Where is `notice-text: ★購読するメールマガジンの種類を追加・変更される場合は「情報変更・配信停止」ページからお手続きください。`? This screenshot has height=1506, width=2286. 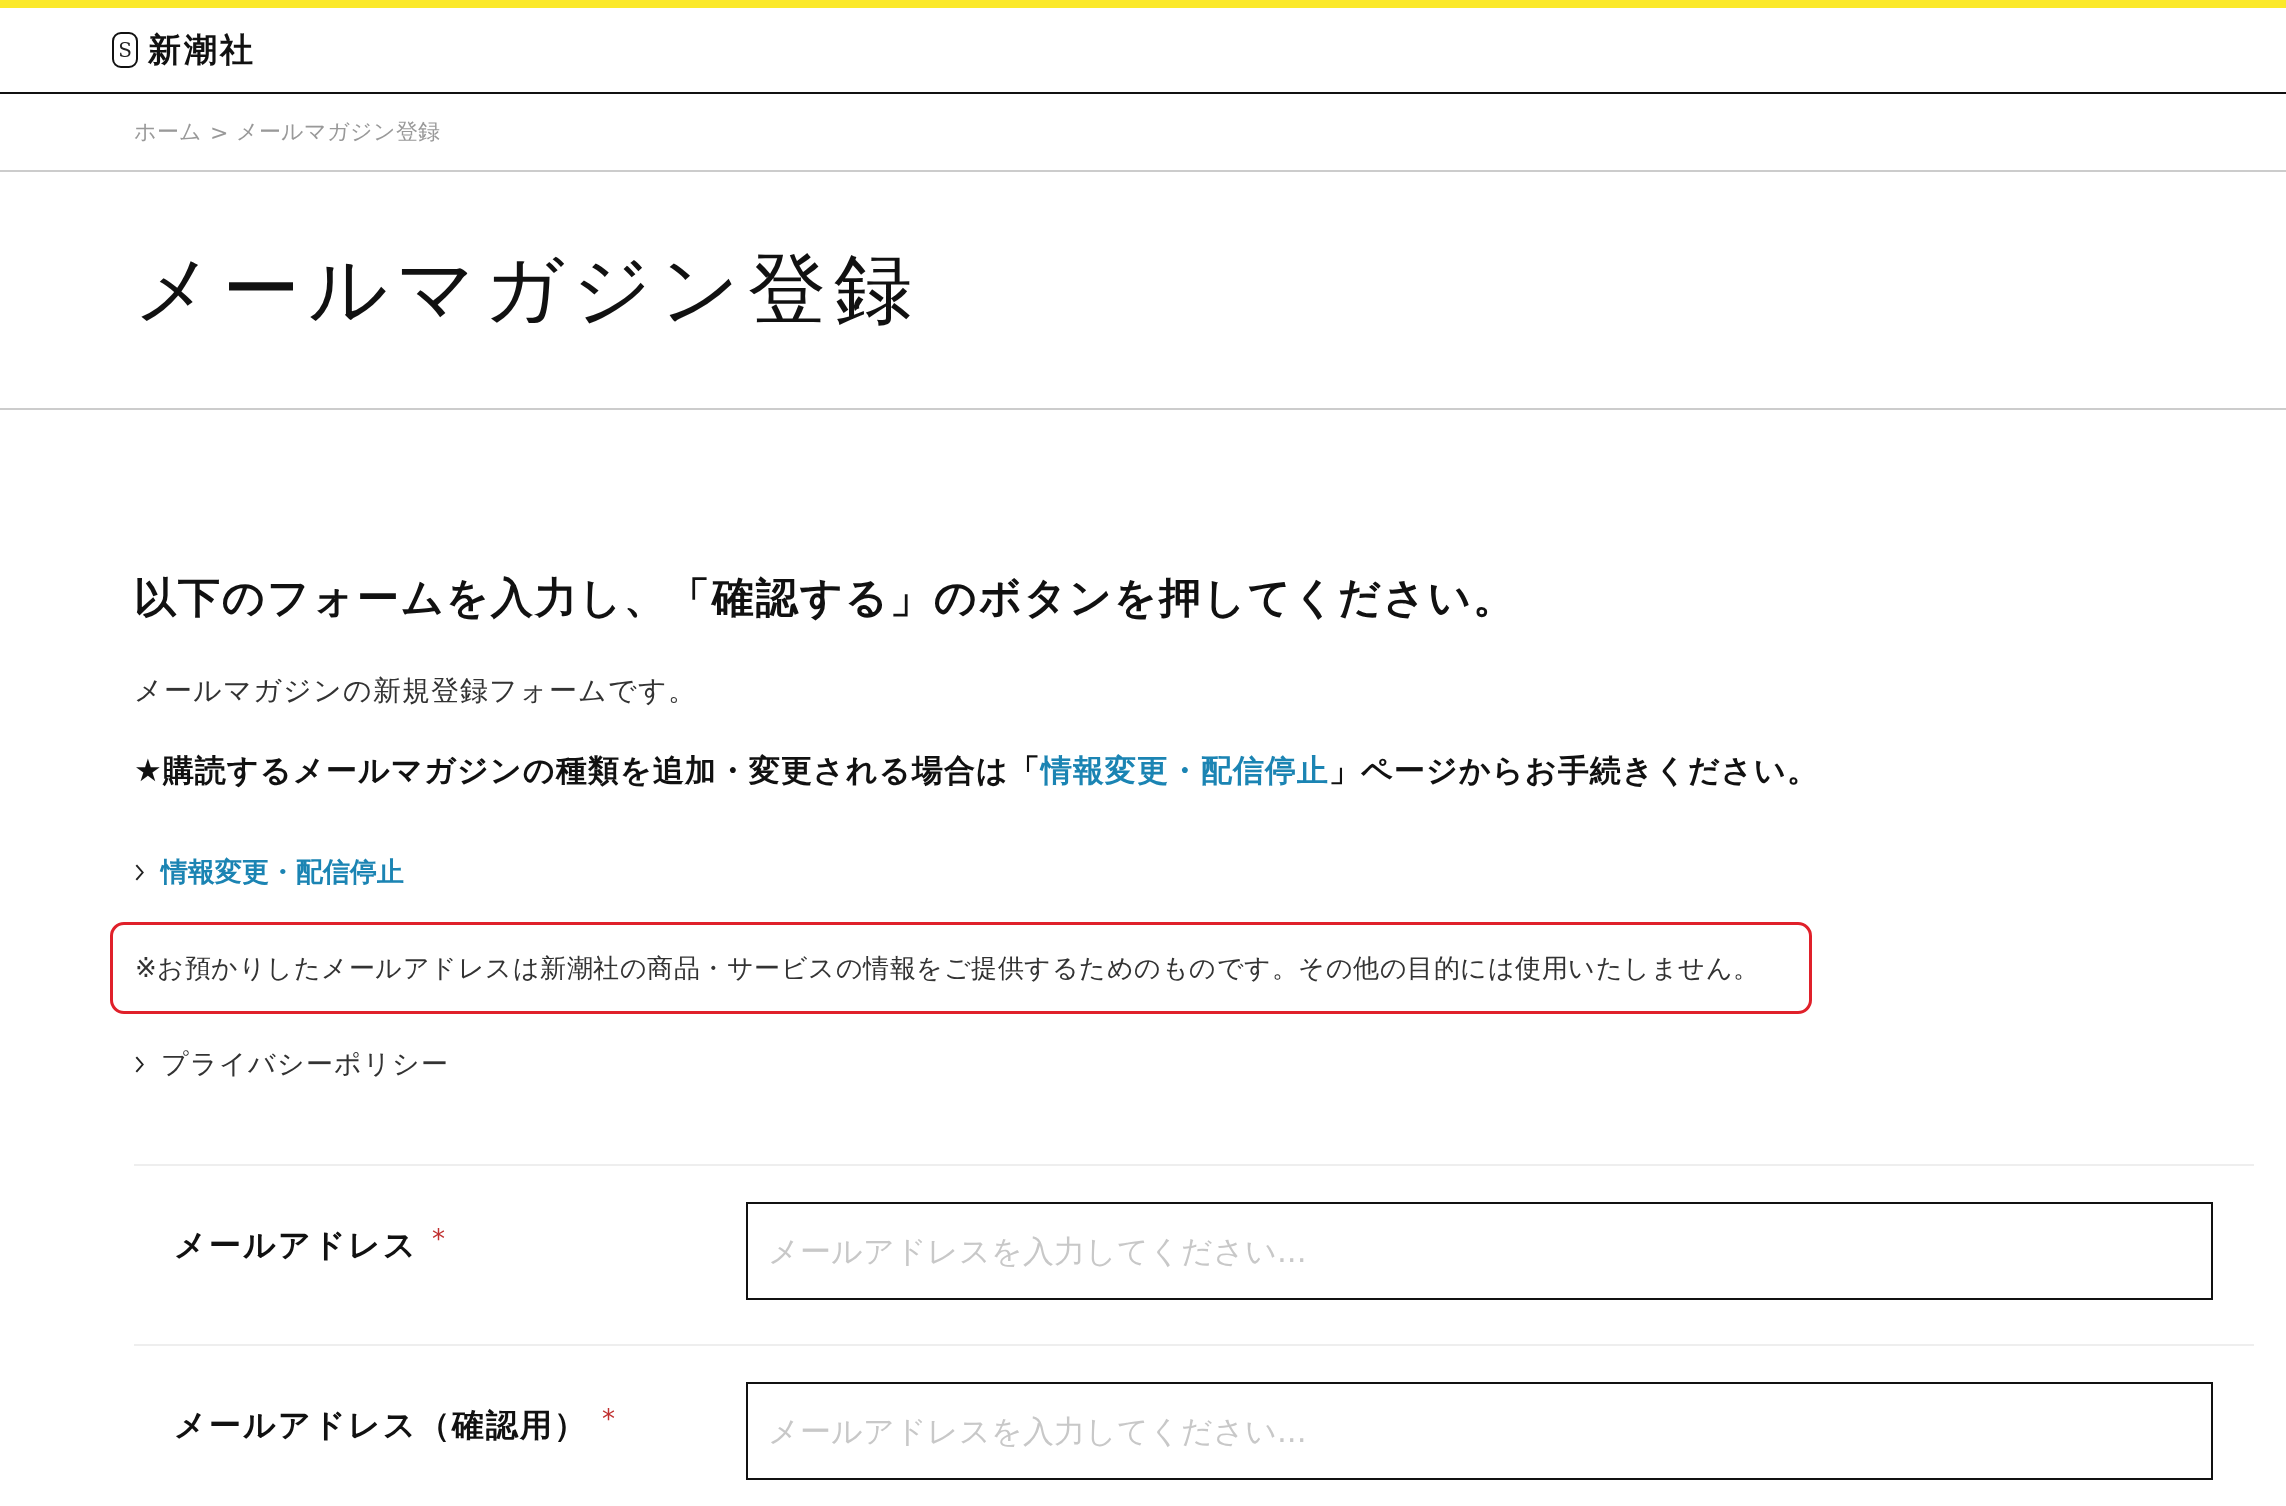 notice-text: ★購読するメールマガジンの種類を追加・変更される場合は「情報変更・配信停止」ページからお手続きください。 is located at coordinates (977, 770).